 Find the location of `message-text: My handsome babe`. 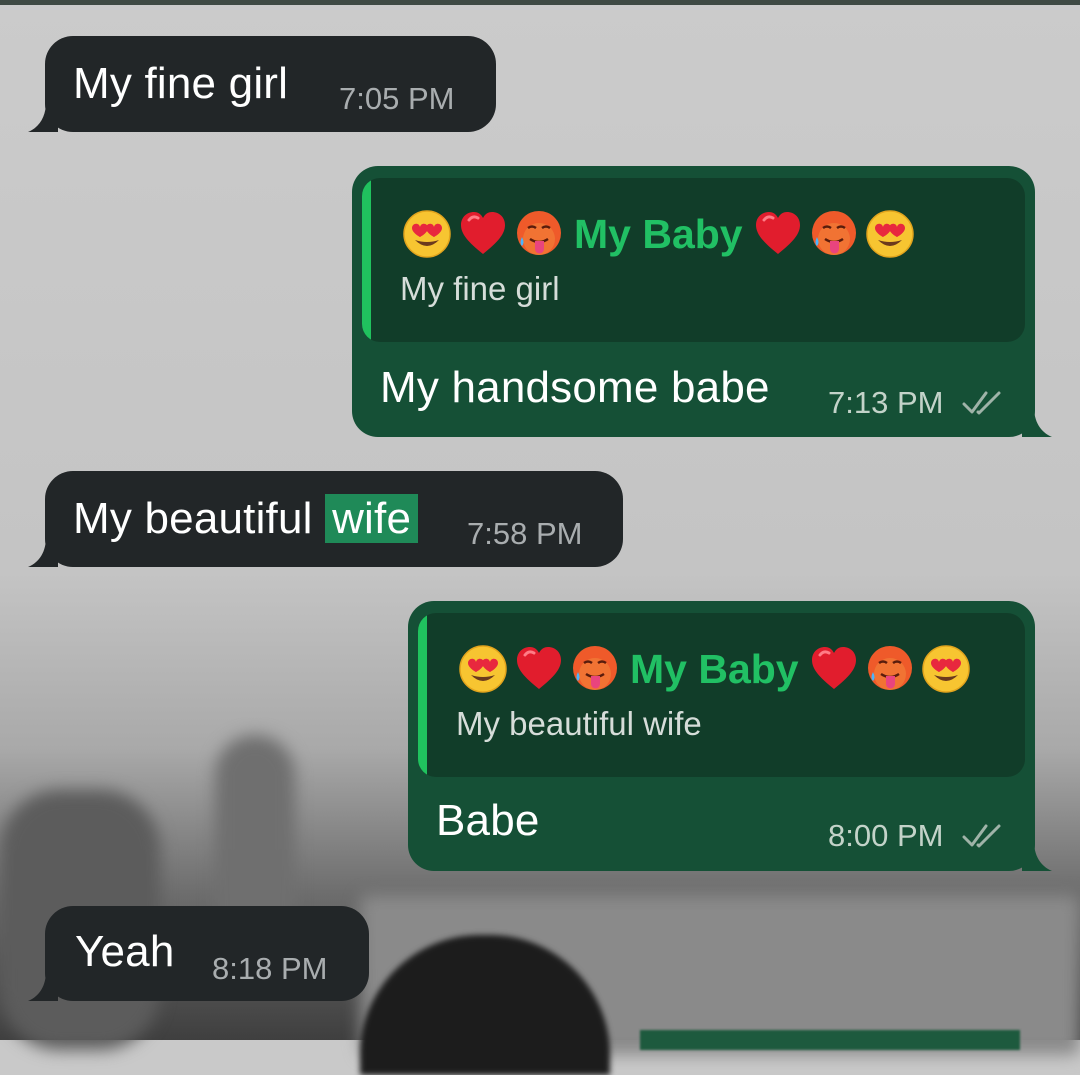

message-text: My handsome babe is located at coordinates (575, 387).